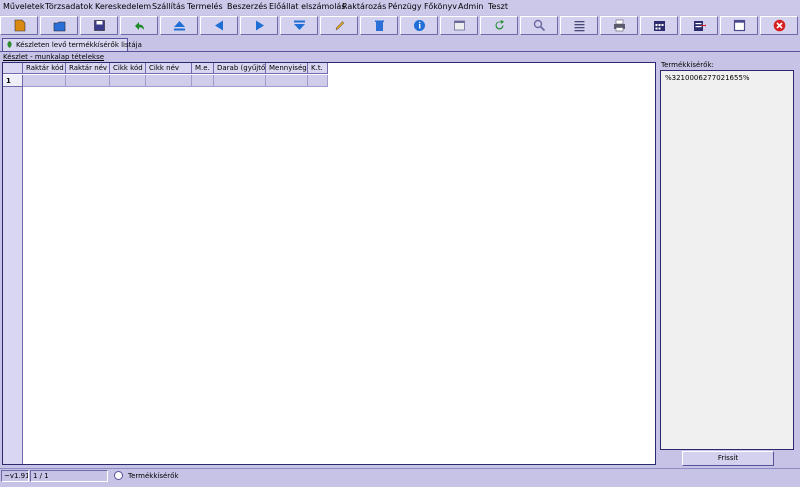 This screenshot has width=800, height=487. Describe the element at coordinates (203, 68) in the screenshot. I see `column-header: M.e.` at that location.